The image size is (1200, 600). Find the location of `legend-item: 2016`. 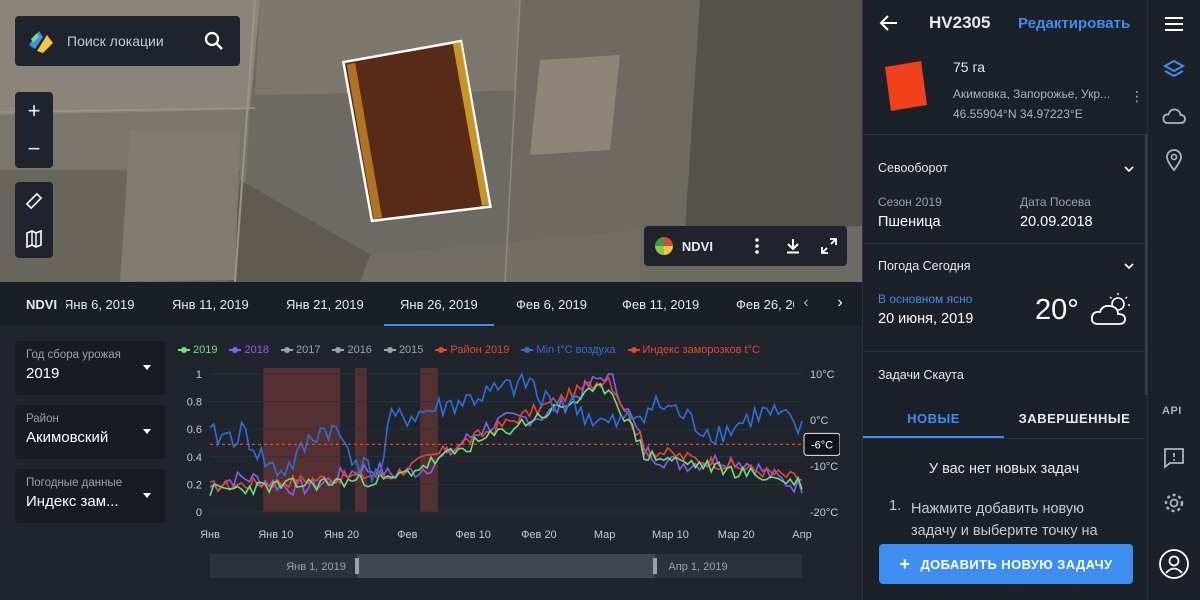

legend-item: 2016 is located at coordinates (352, 350).